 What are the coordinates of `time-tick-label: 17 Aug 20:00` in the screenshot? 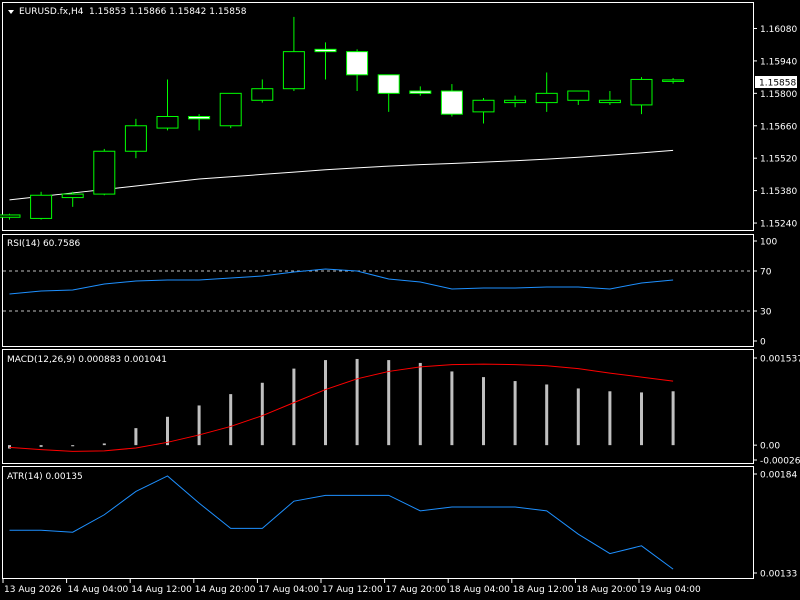 It's located at (416, 590).